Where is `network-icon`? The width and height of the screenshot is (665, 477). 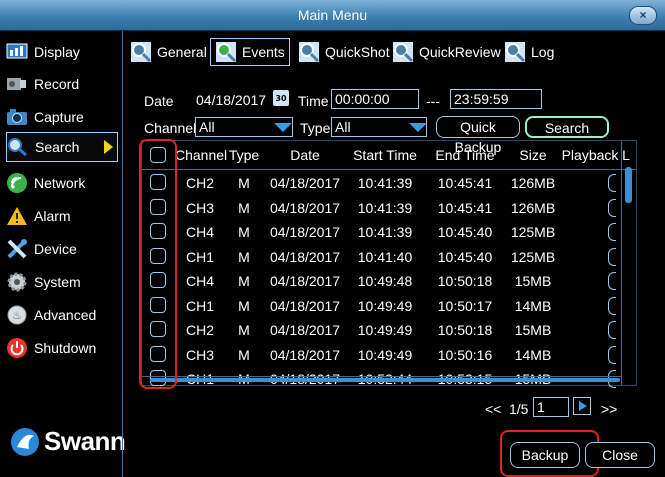
network-icon is located at coordinates (17, 183).